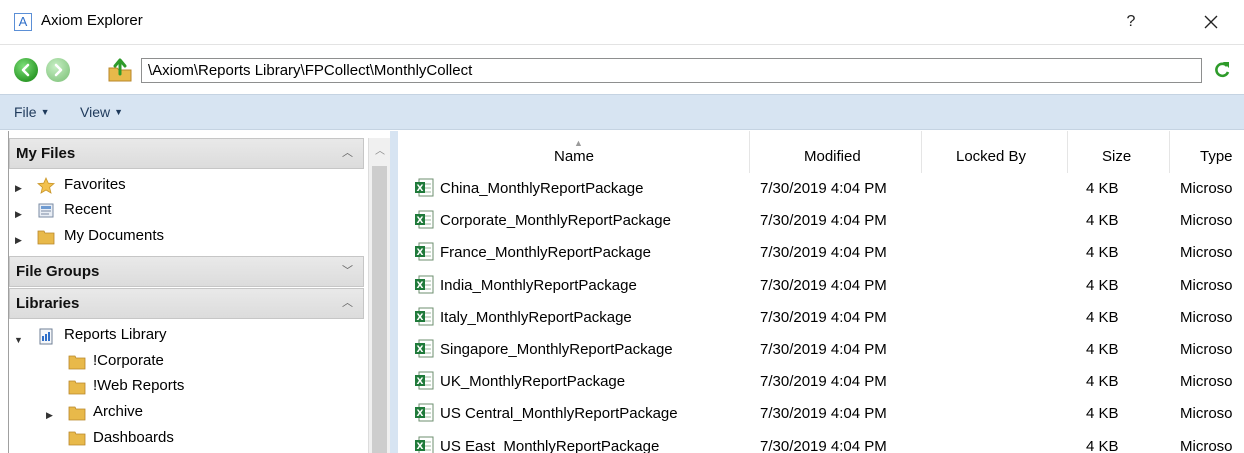  Describe the element at coordinates (380, 149) in the screenshot. I see `scroll-up-icon: ︿` at that location.